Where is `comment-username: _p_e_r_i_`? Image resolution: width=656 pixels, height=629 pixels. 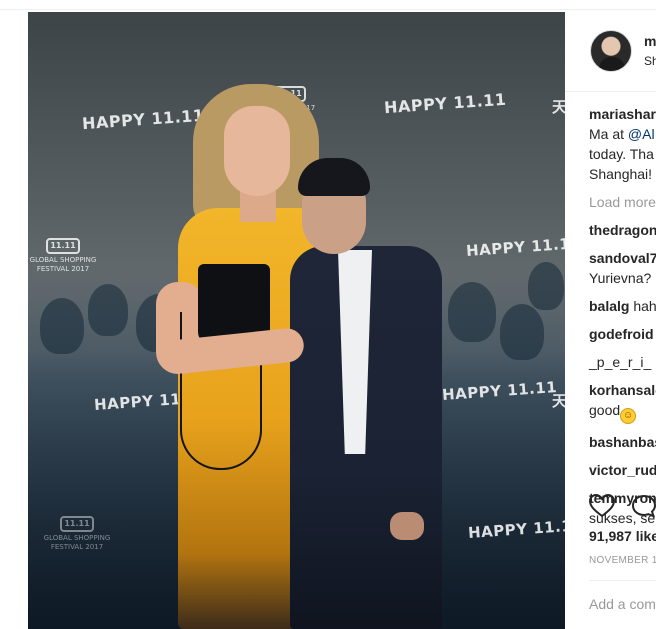
comment-username: _p_e_r_i_ is located at coordinates (622, 362).